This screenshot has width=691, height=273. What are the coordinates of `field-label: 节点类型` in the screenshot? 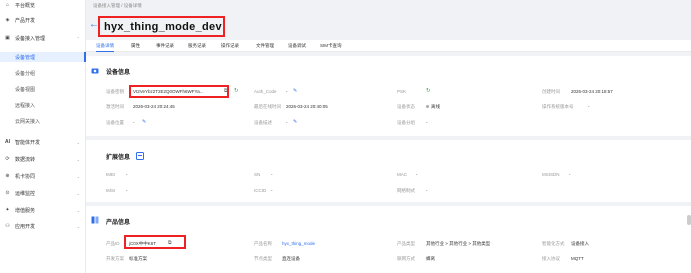 It's located at (263, 258).